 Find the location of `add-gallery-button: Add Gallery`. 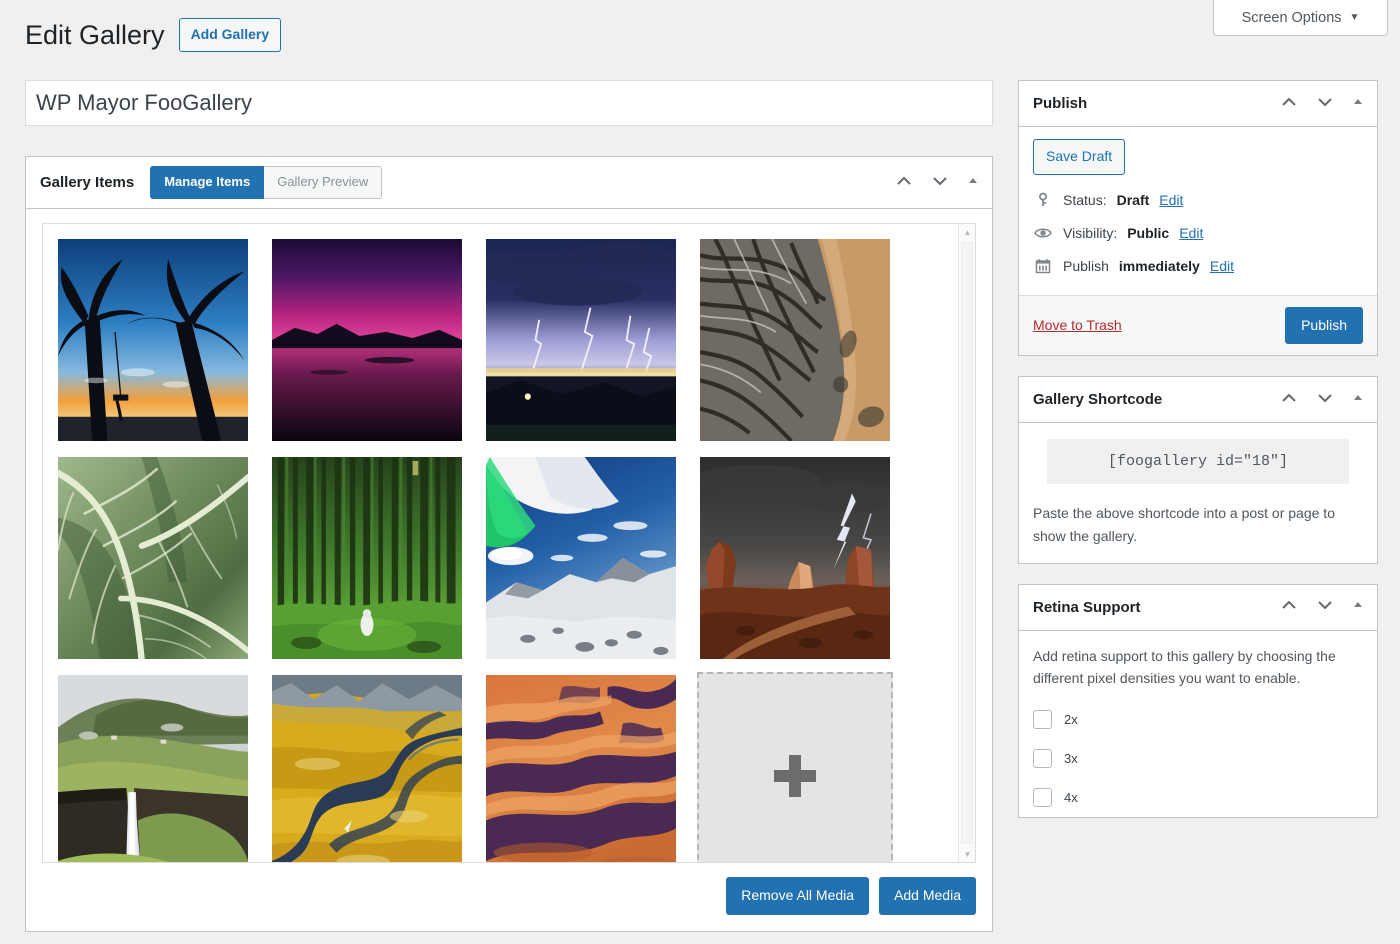

add-gallery-button: Add Gallery is located at coordinates (230, 35).